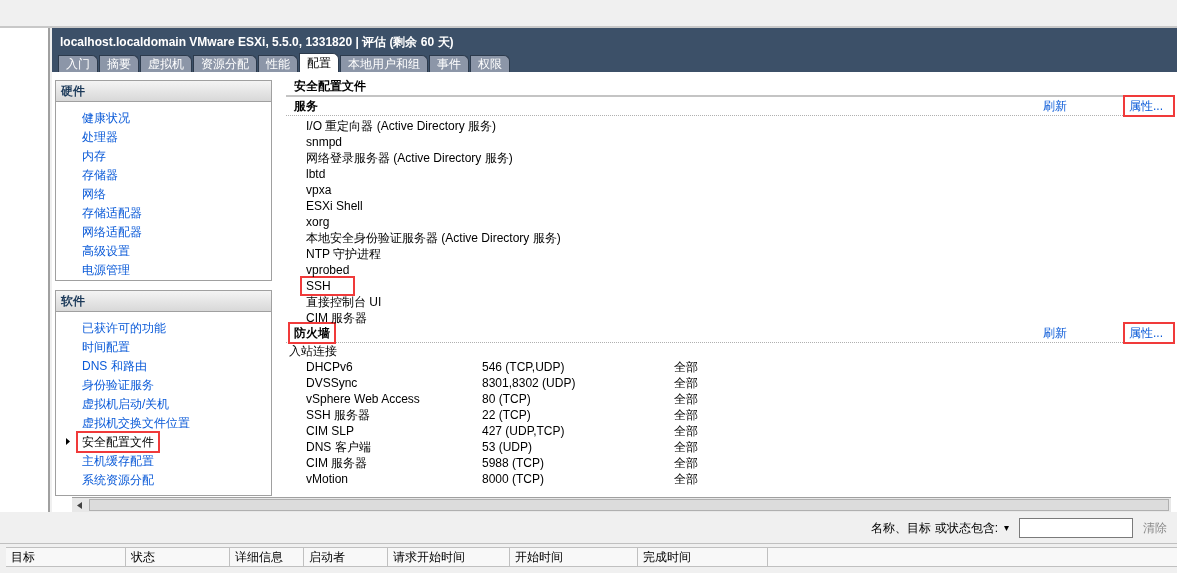 This screenshot has height=573, width=1177. What do you see at coordinates (114, 365) in the screenshot?
I see `sidebar-link: DNS 和路由` at bounding box center [114, 365].